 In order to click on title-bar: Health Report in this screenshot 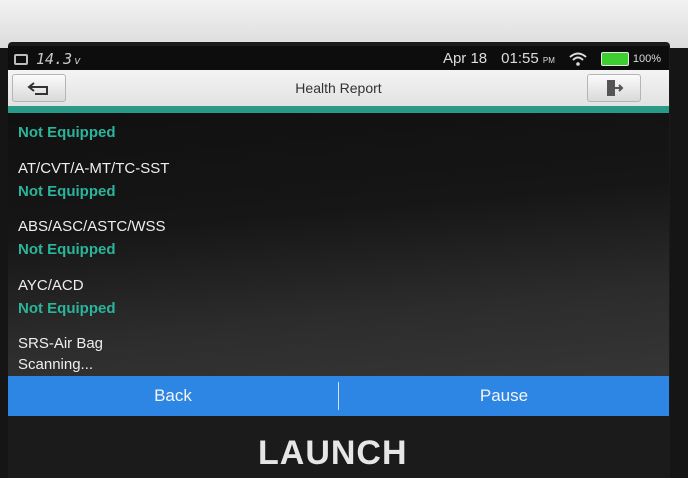, I will do `click(338, 91)`.